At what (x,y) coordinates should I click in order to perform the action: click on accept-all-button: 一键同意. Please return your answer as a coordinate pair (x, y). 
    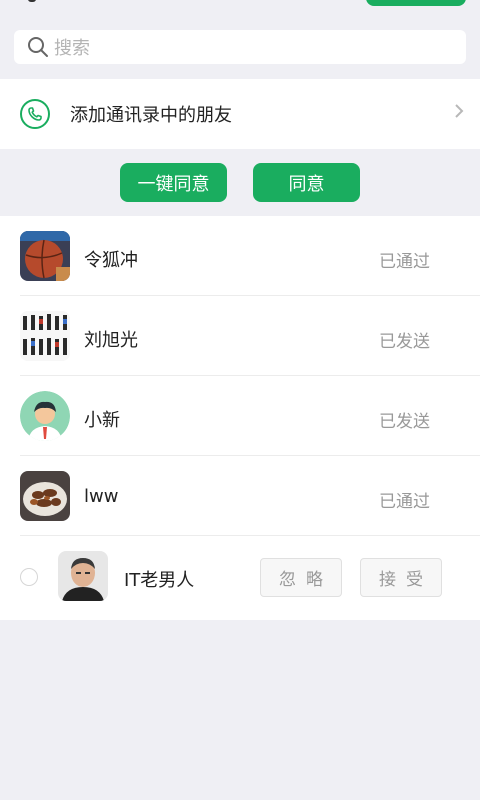
    Looking at the image, I should click on (173, 182).